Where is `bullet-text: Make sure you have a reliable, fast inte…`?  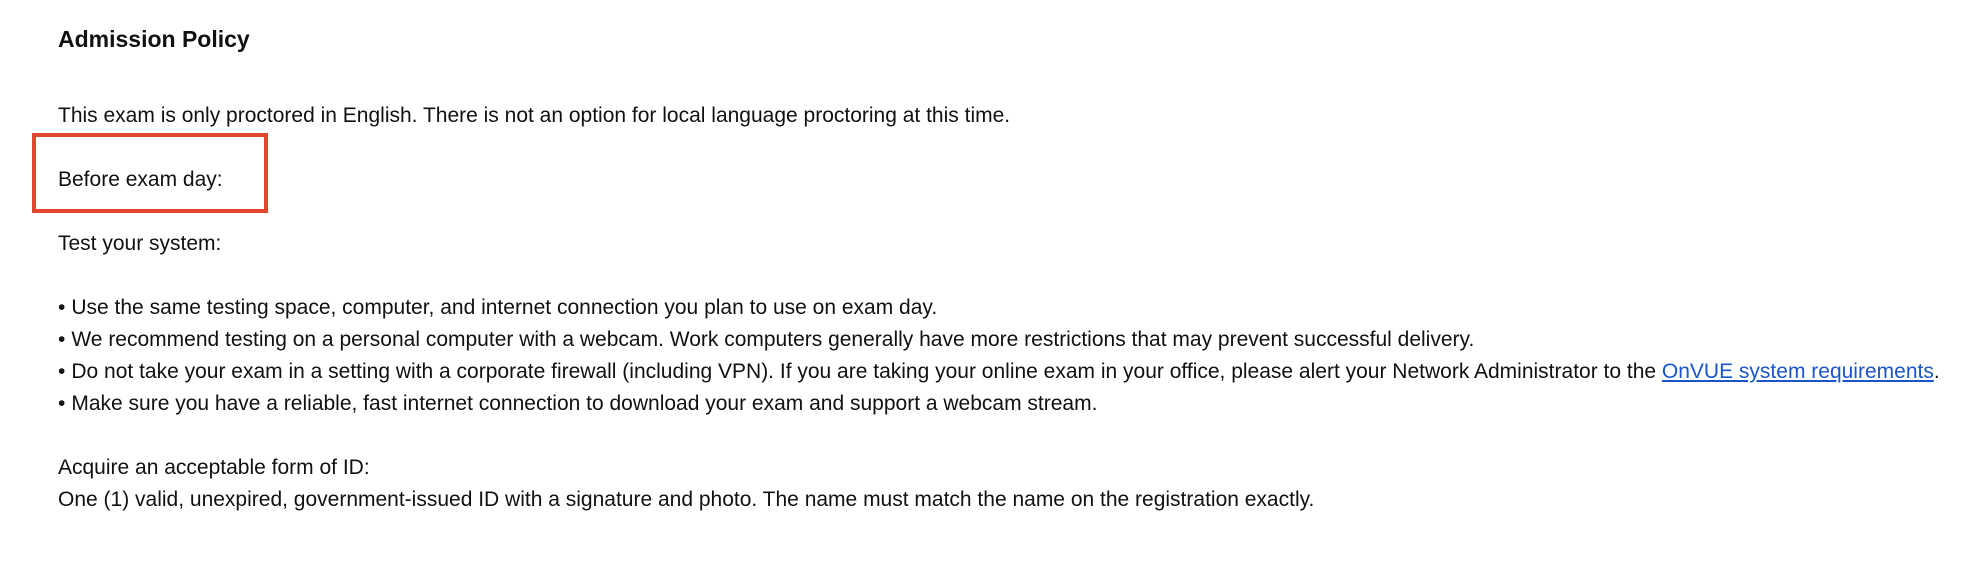
bullet-text: Make sure you have a reliable, fast inte… is located at coordinates (584, 403).